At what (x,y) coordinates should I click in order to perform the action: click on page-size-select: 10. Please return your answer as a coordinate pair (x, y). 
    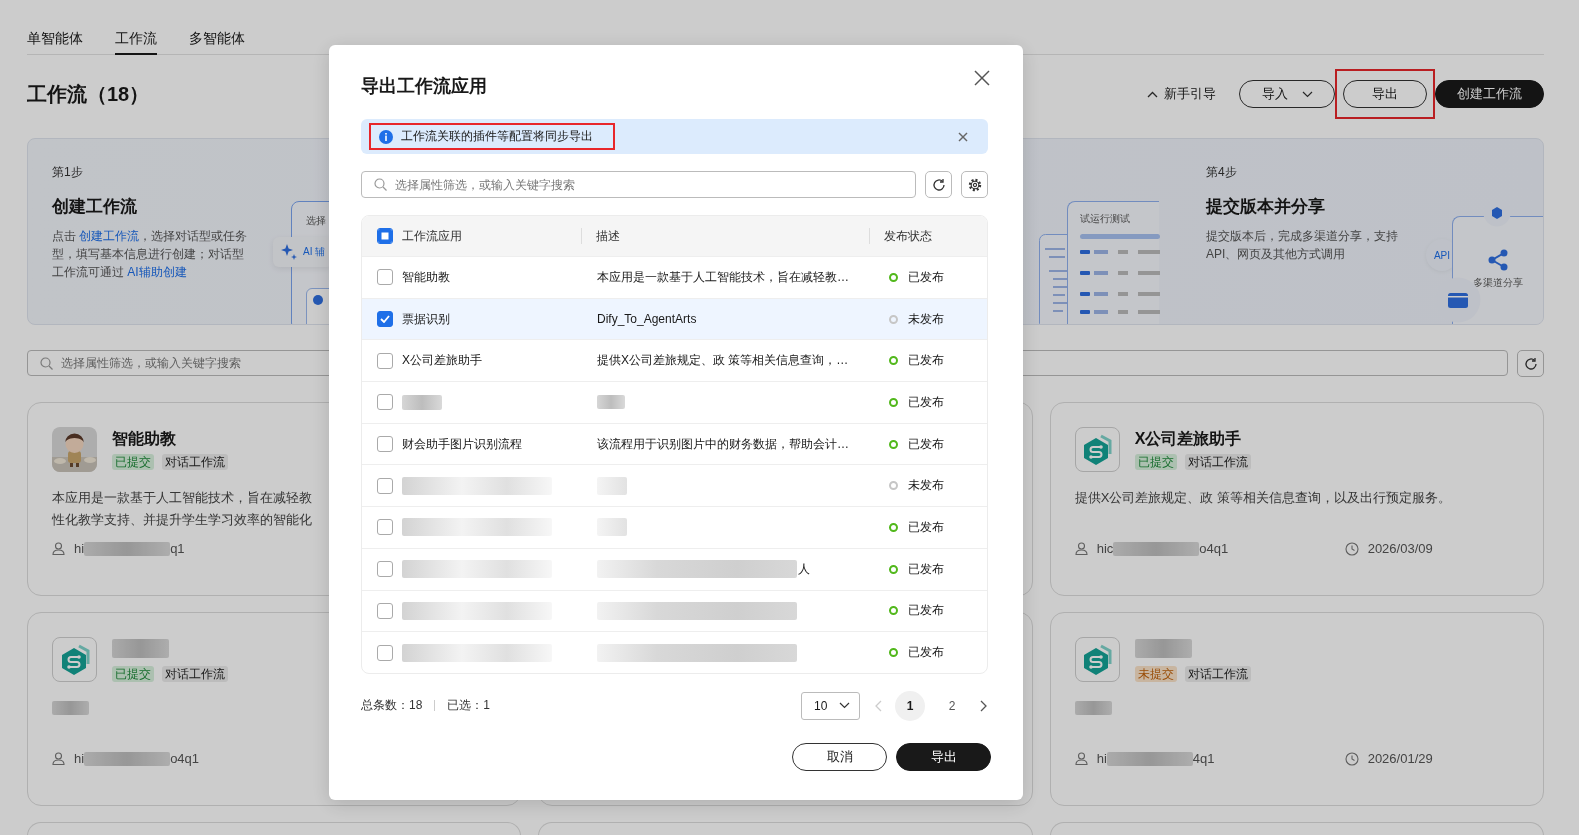
    Looking at the image, I should click on (830, 705).